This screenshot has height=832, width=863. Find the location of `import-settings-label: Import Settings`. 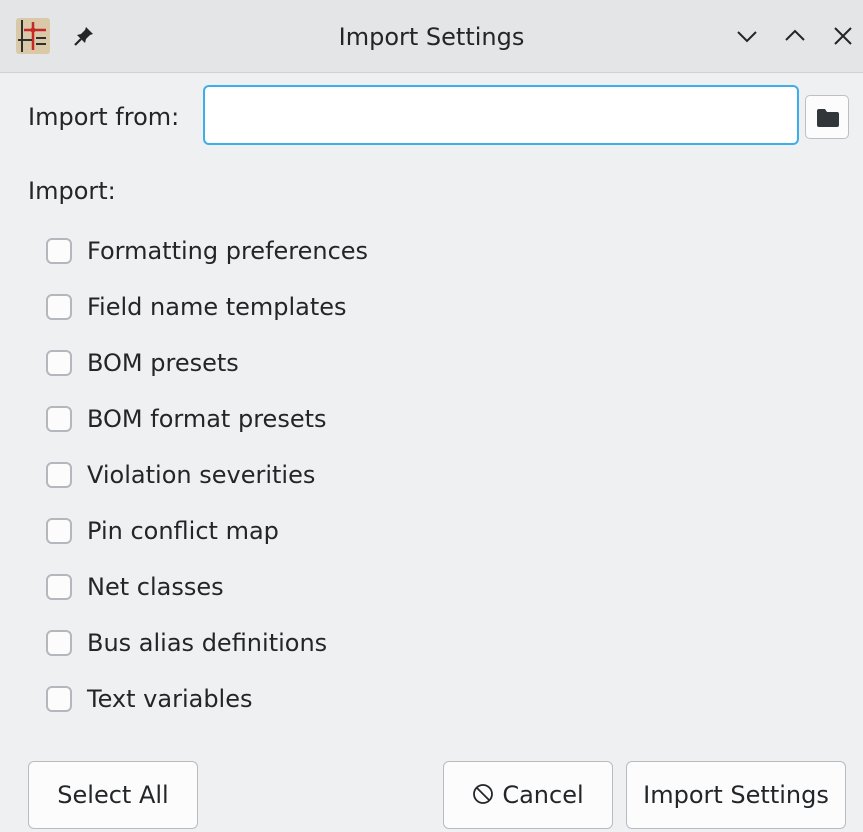

import-settings-label: Import Settings is located at coordinates (736, 795).